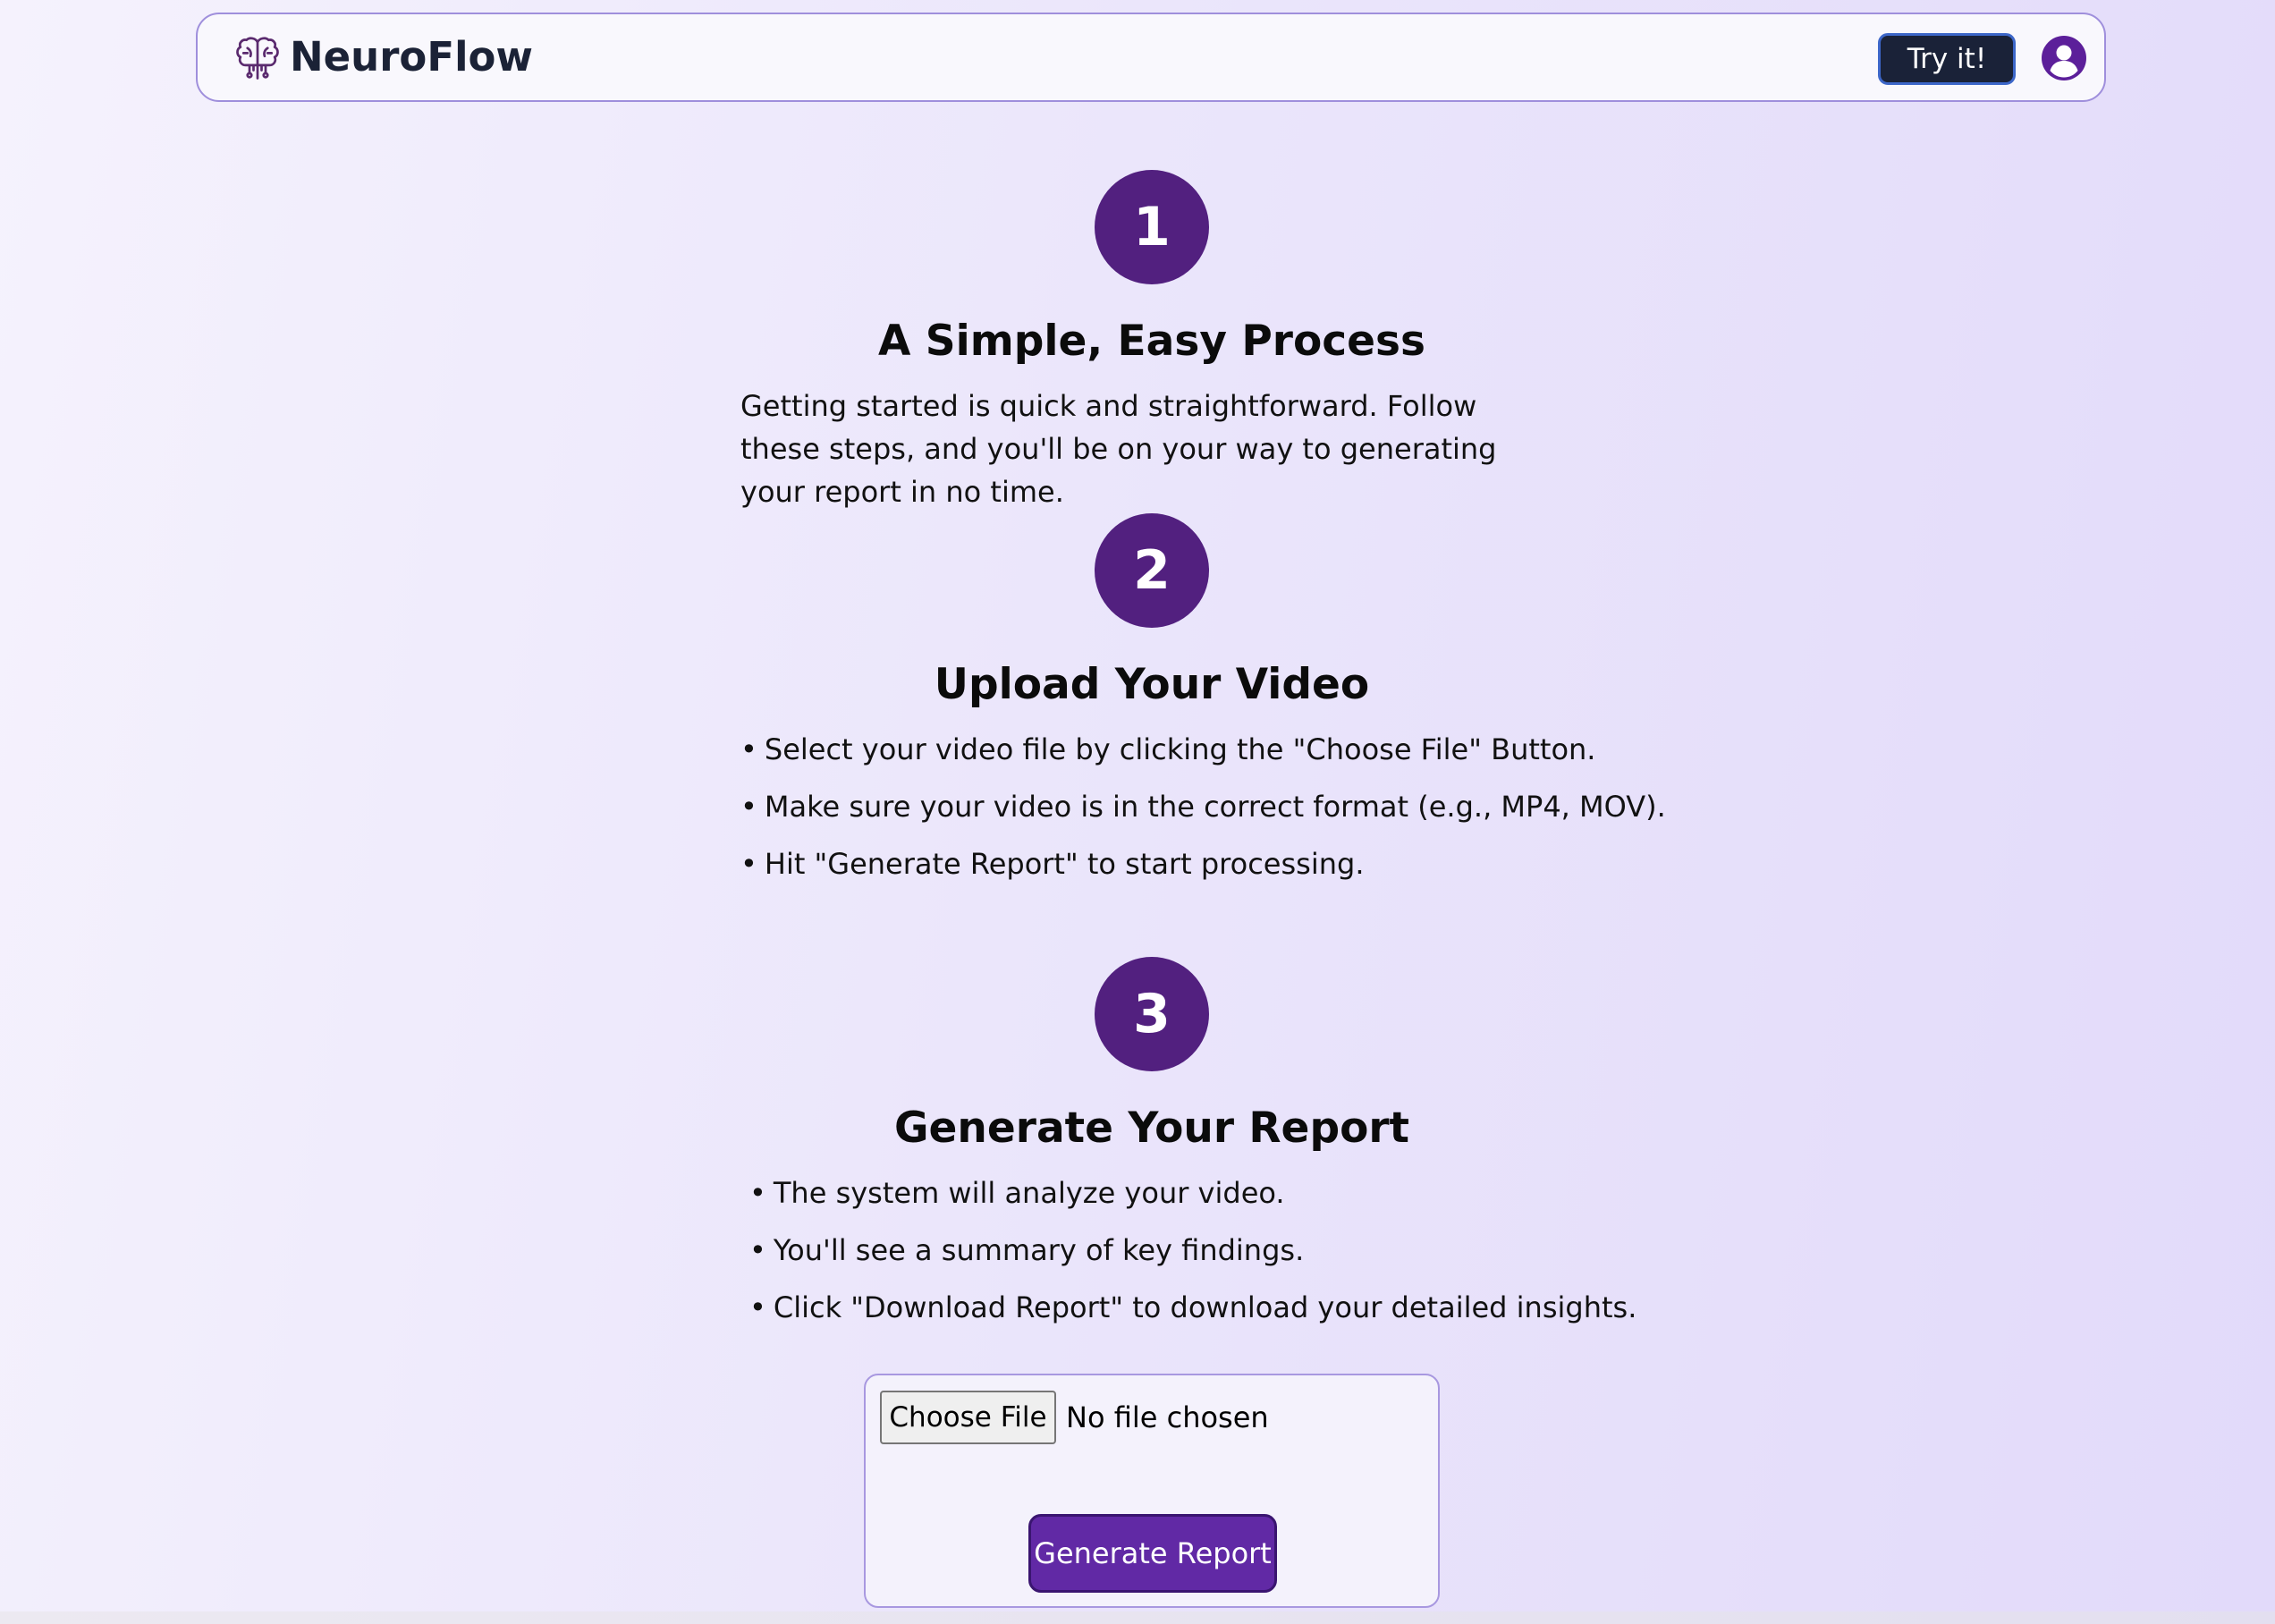  I want to click on brand-name: NeuroFlow, so click(411, 57).